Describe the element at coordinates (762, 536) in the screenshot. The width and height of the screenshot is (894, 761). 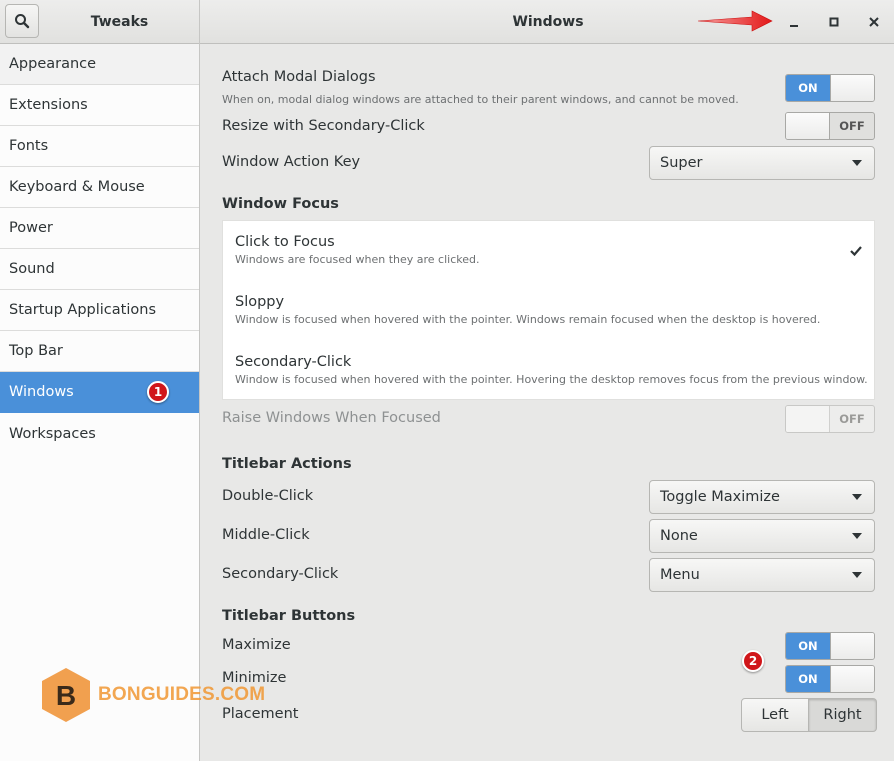
I see `middle-click-dropdown: None` at that location.